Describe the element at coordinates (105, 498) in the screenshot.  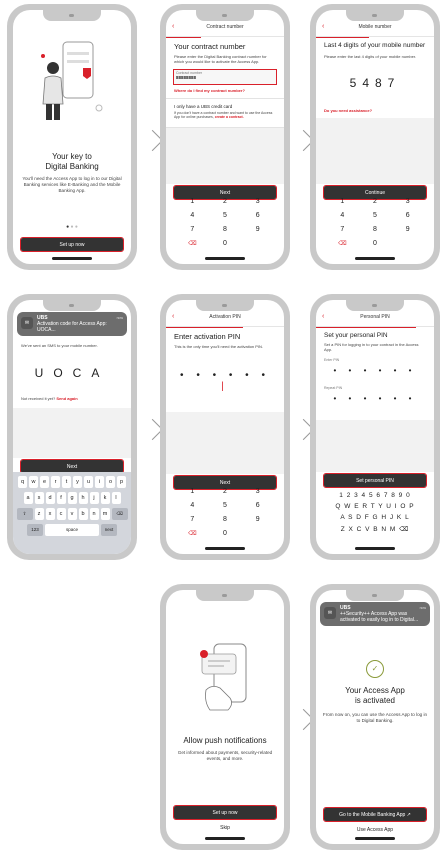
I see `key: k` at that location.